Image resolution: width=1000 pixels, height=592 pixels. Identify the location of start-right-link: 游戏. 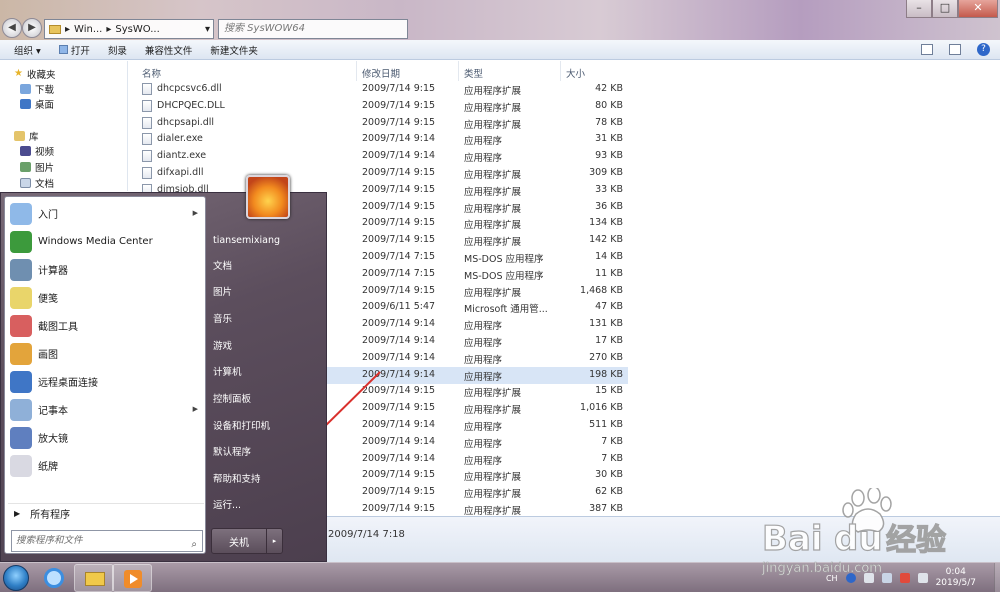
(267, 347).